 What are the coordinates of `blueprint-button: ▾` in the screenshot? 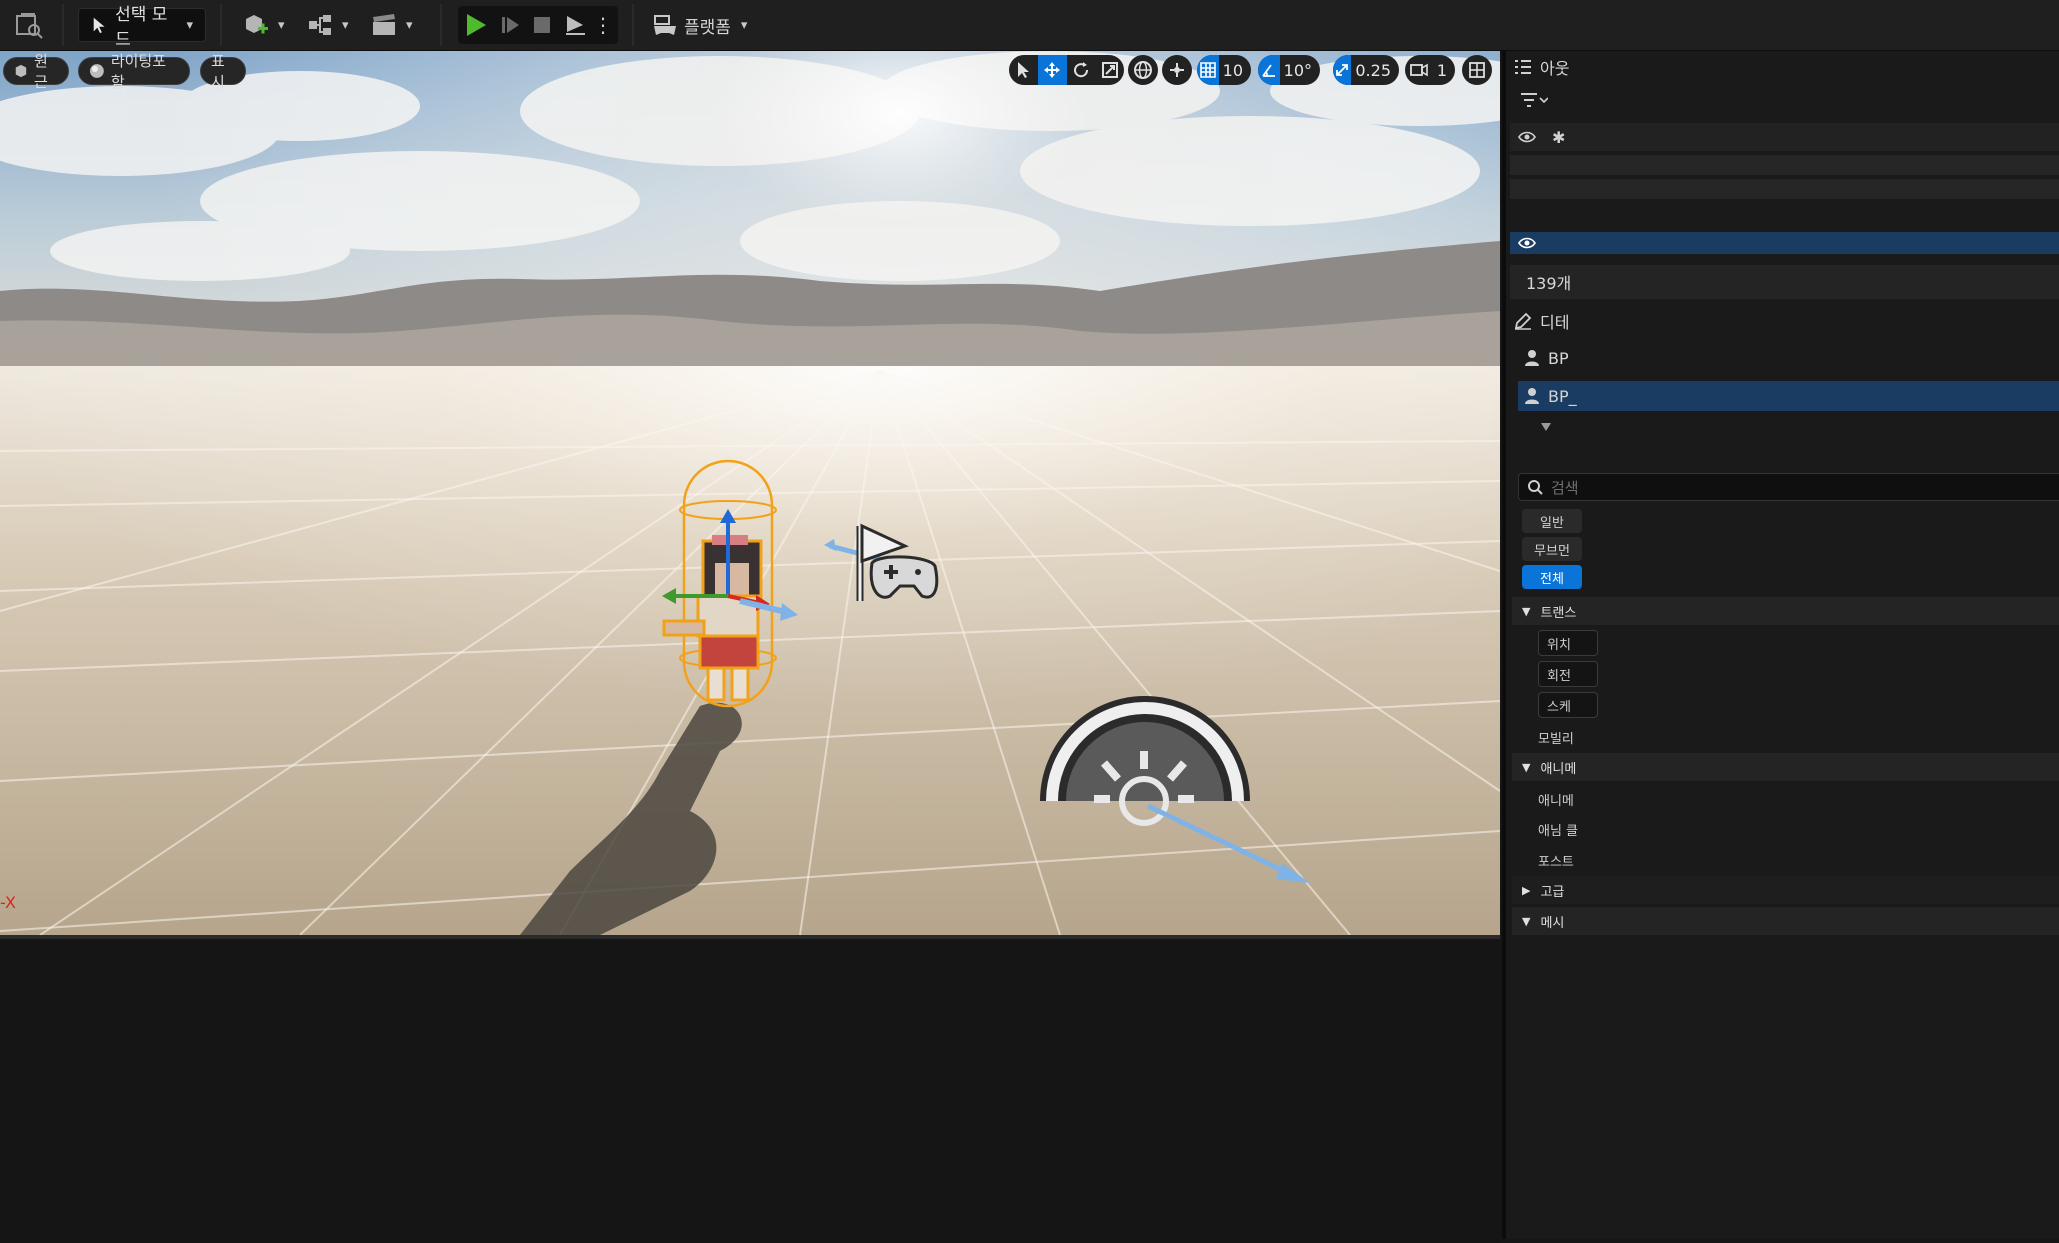 It's located at (327, 25).